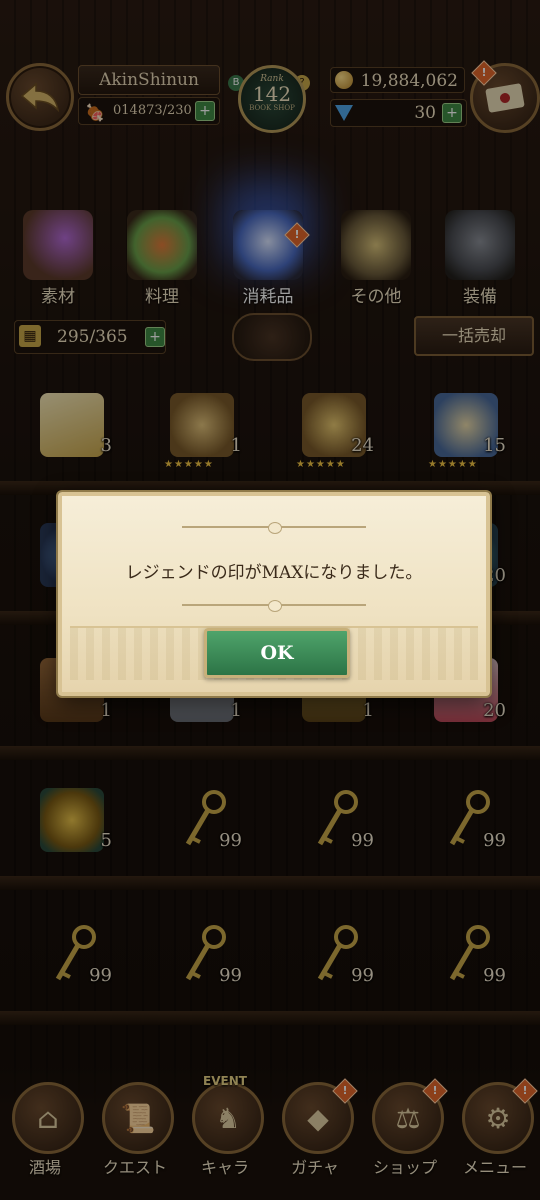 This screenshot has width=540, height=1200. What do you see at coordinates (274, 528) in the screenshot?
I see `top-ornament` at bounding box center [274, 528].